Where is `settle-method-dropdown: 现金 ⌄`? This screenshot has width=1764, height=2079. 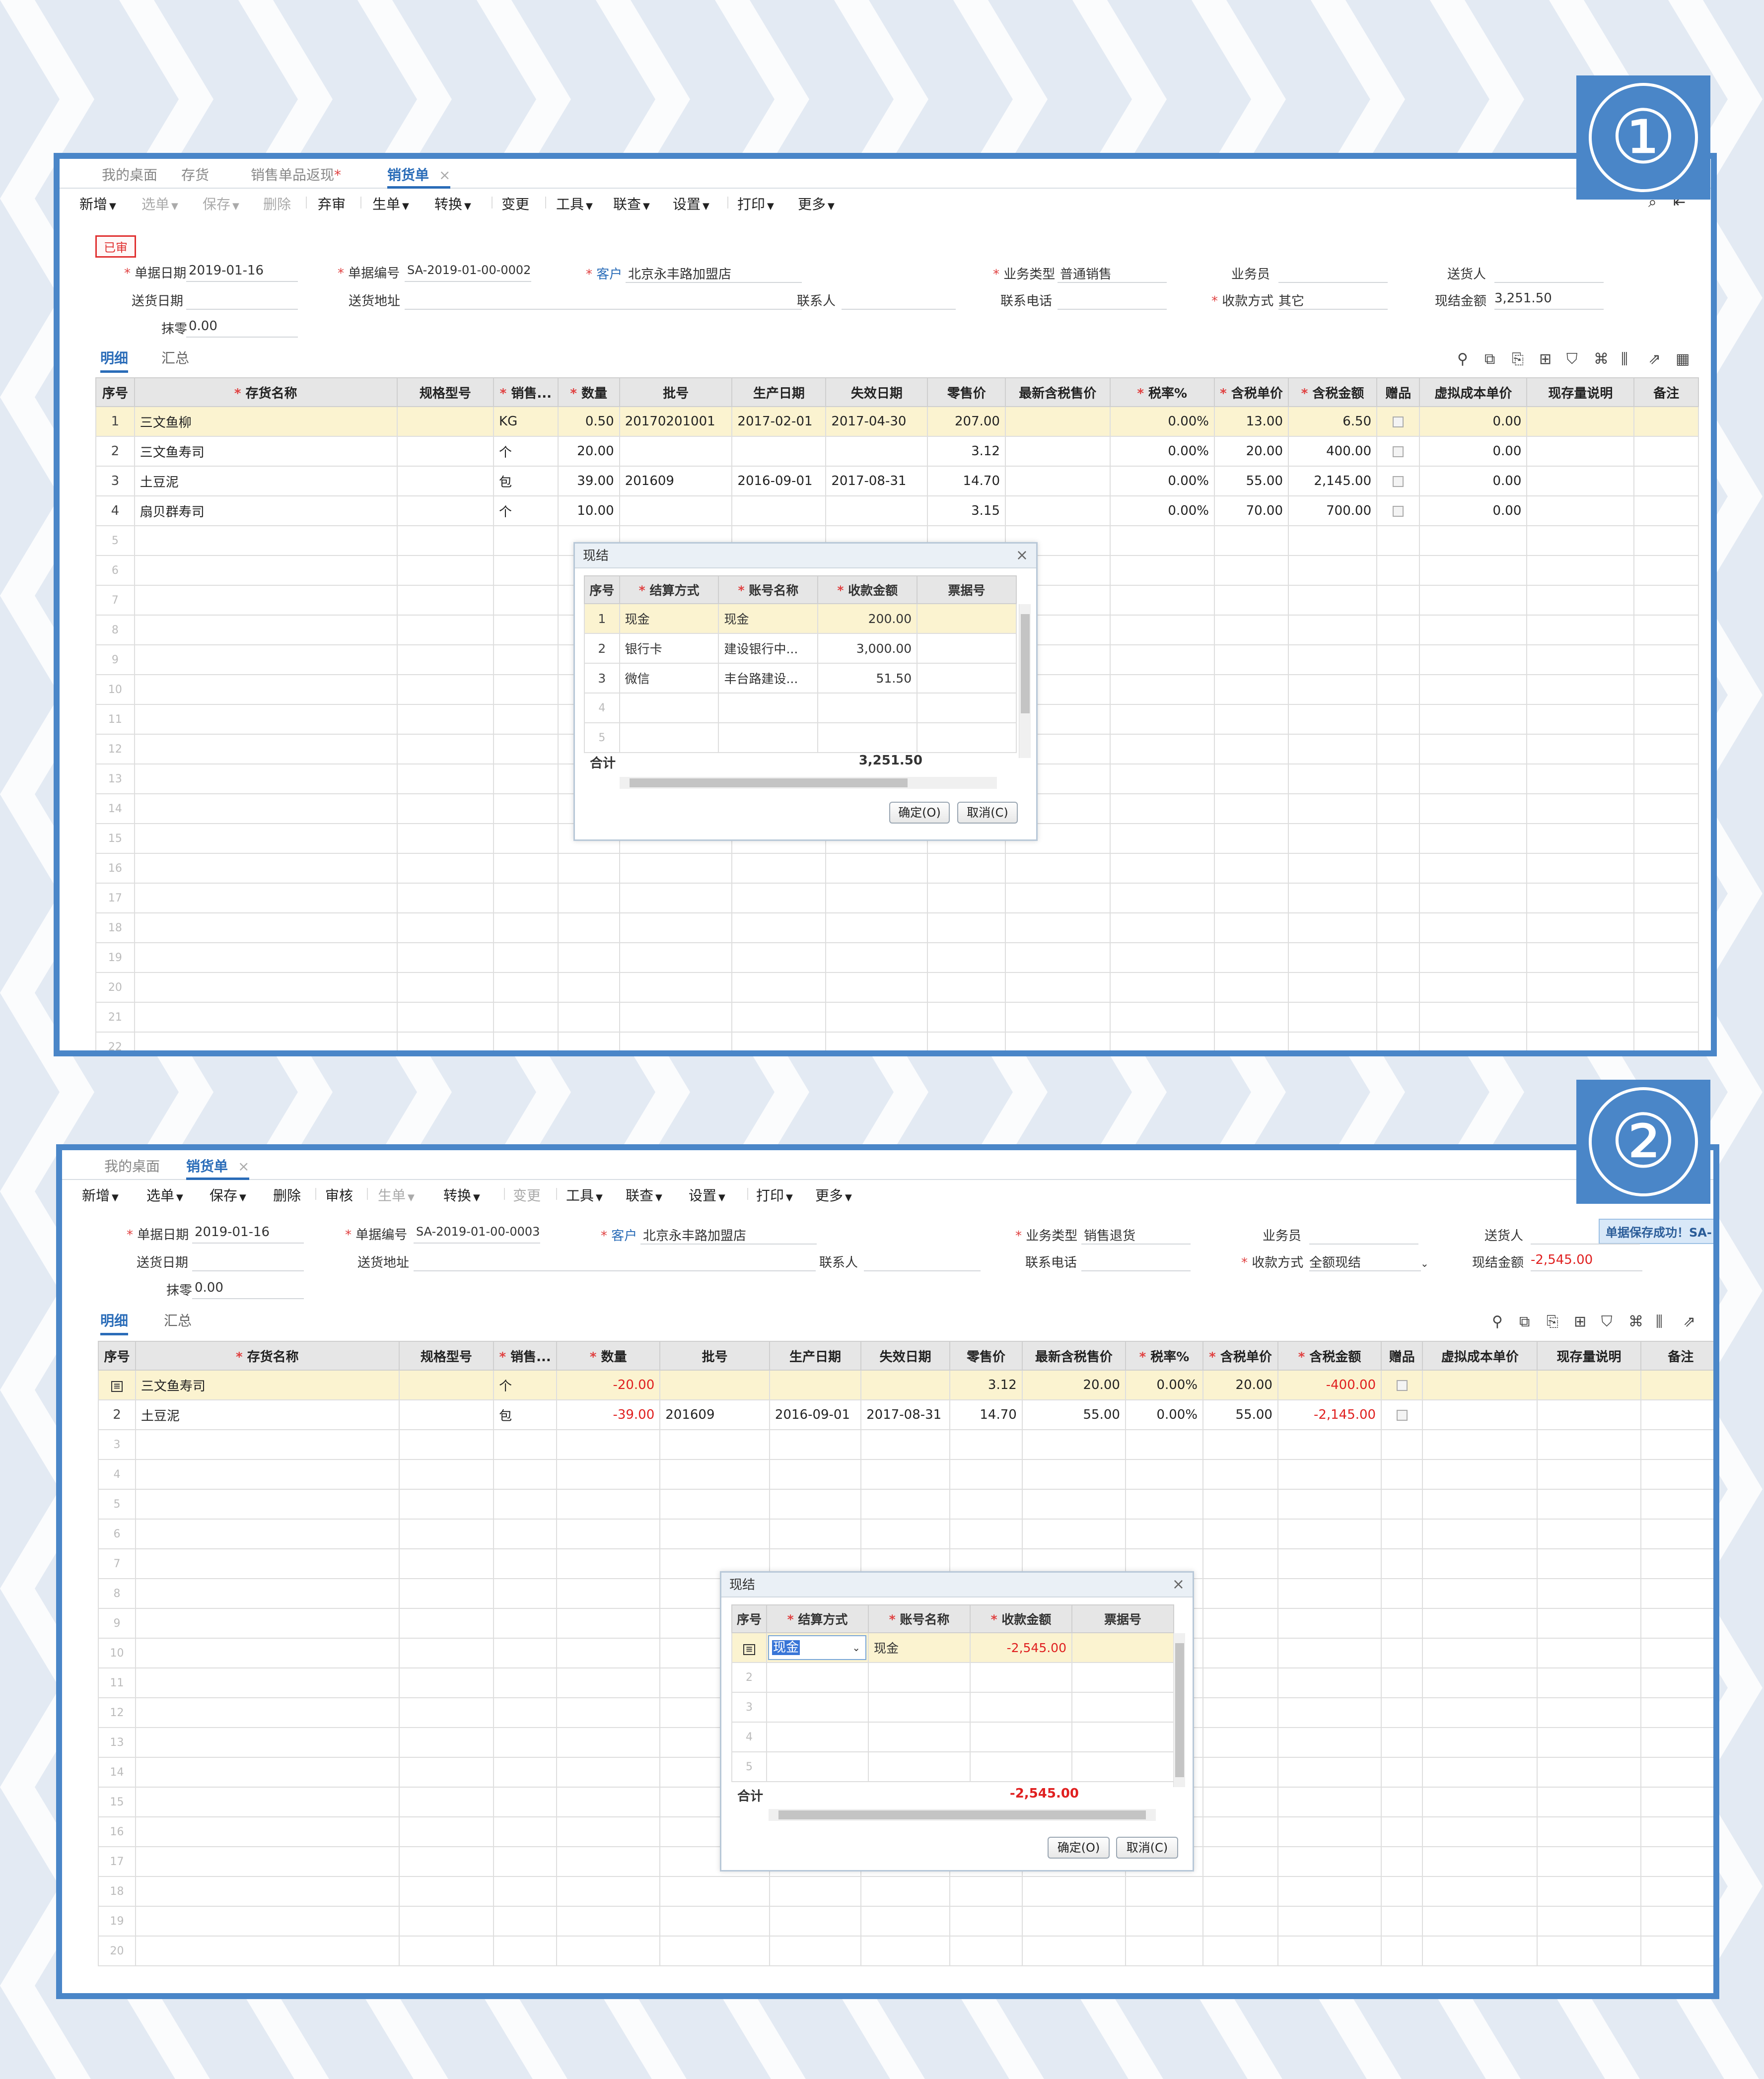
settle-method-dropdown: 现金 ⌄ is located at coordinates (817, 1647).